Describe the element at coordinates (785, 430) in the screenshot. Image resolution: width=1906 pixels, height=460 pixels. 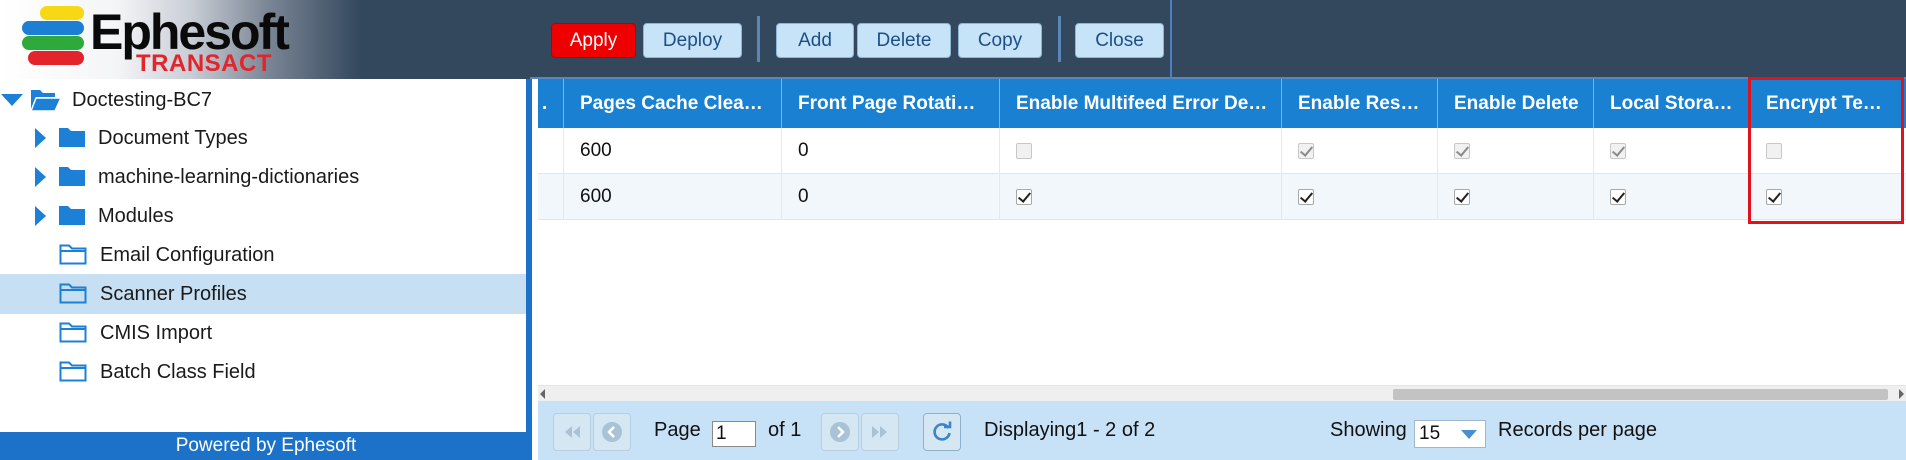
I see `page-of-label: of 1` at that location.